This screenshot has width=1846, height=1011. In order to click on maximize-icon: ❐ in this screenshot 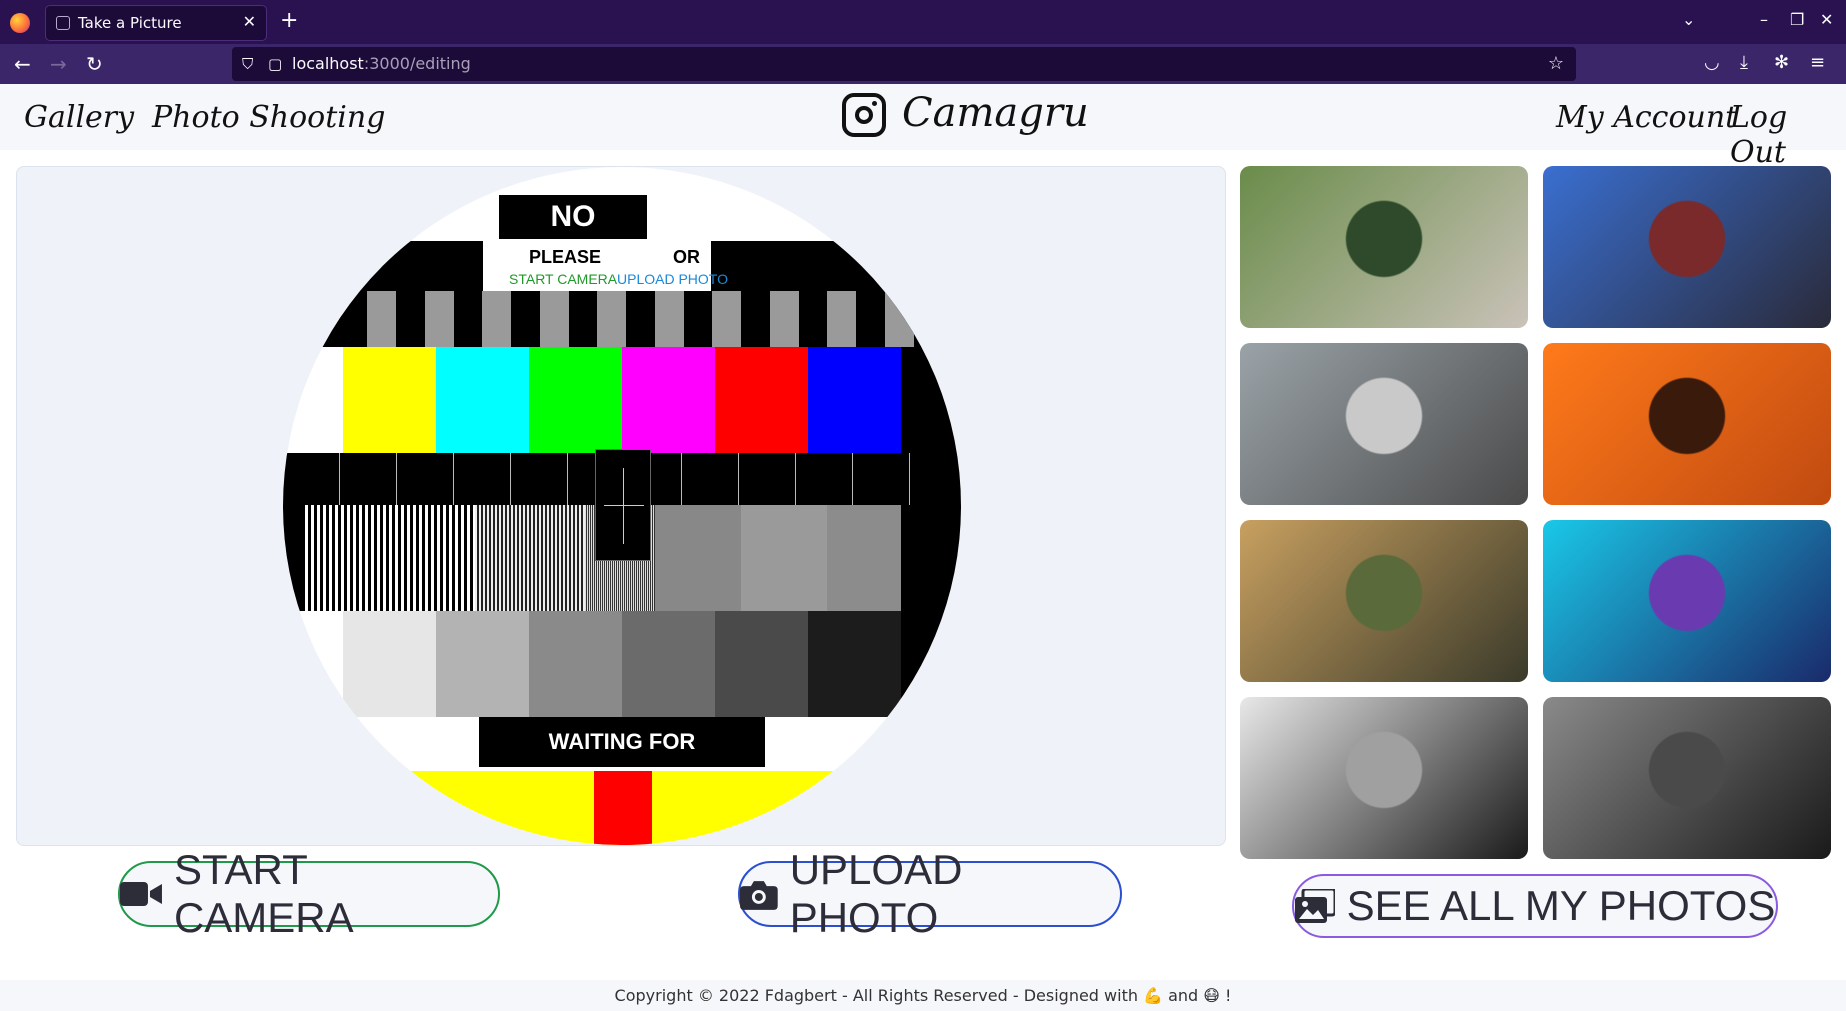, I will do `click(1797, 19)`.